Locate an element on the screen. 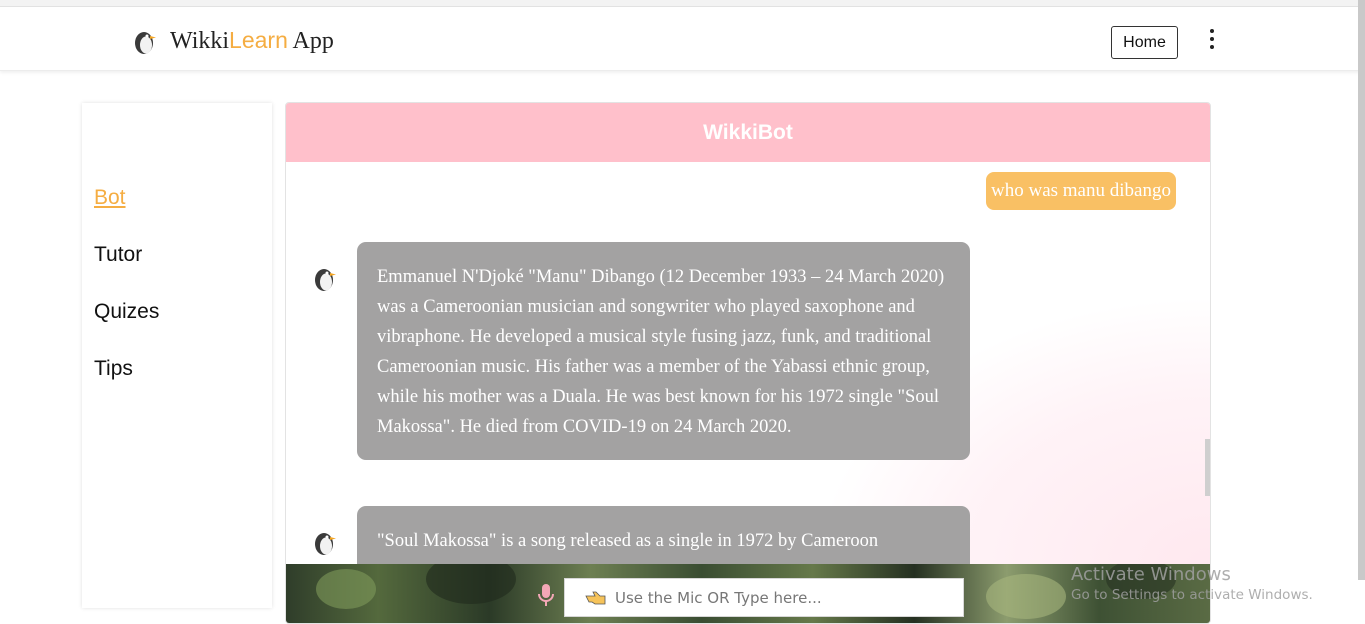 The width and height of the screenshot is (1365, 624). home-button: Home is located at coordinates (1144, 42).